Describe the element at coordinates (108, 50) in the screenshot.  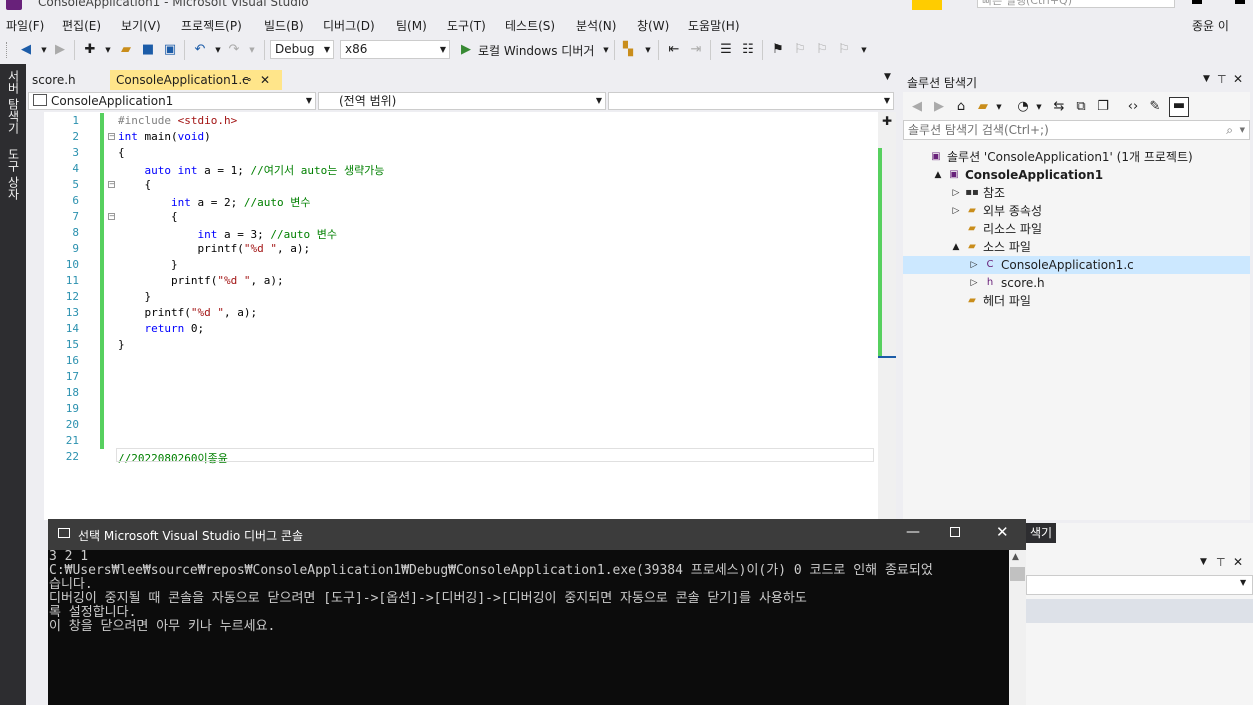
I see `new-dropdown-icon: ▼` at that location.